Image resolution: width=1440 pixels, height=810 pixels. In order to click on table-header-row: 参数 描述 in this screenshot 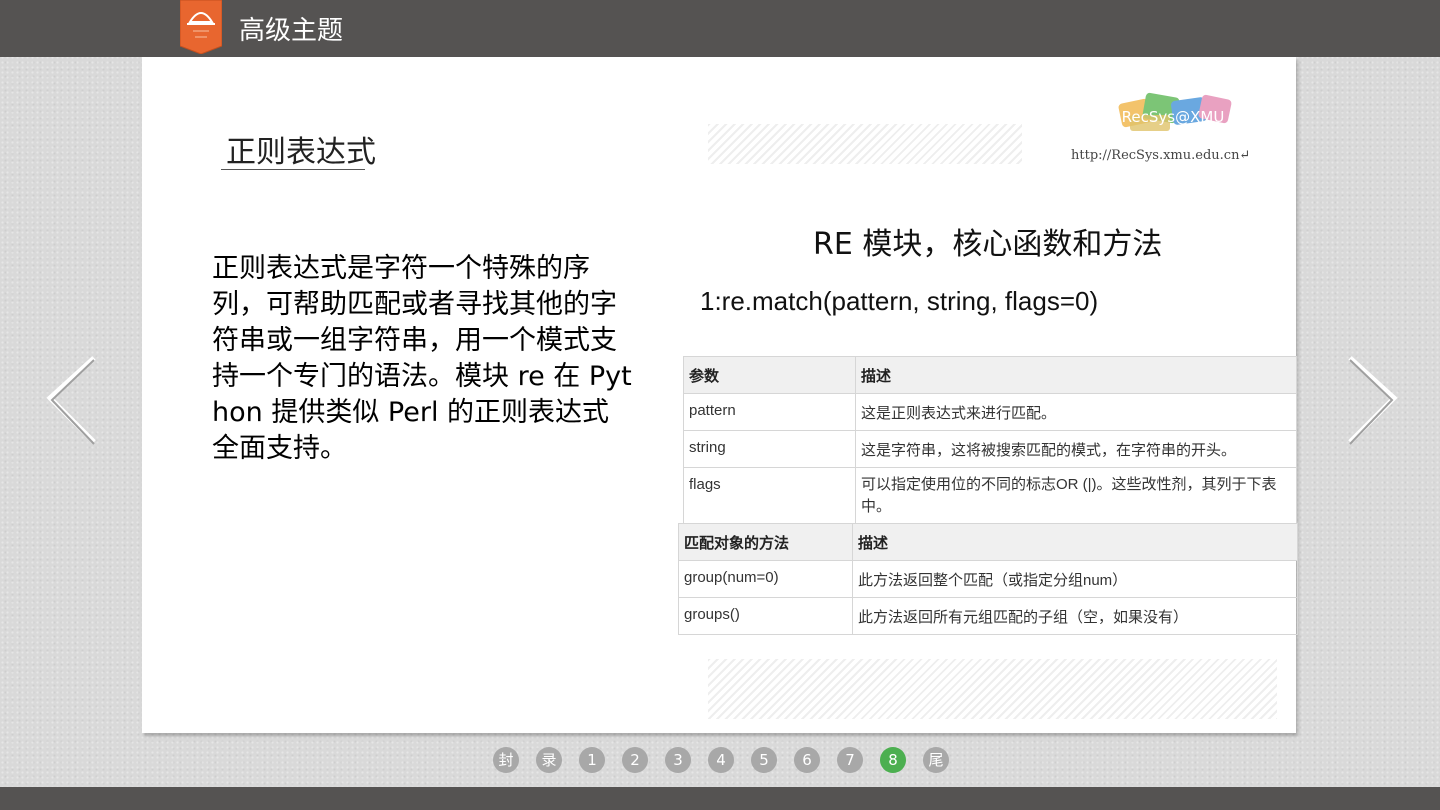, I will do `click(990, 375)`.